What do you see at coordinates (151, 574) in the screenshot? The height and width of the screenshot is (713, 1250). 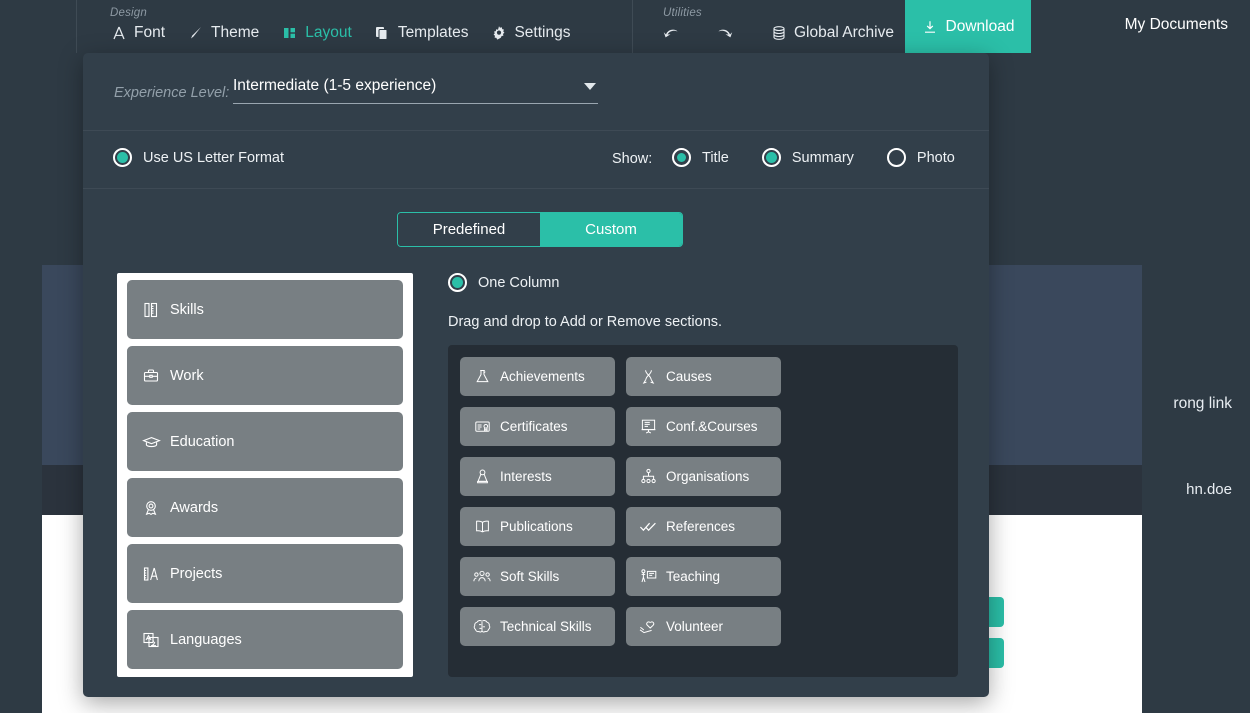 I see `projects-icon` at bounding box center [151, 574].